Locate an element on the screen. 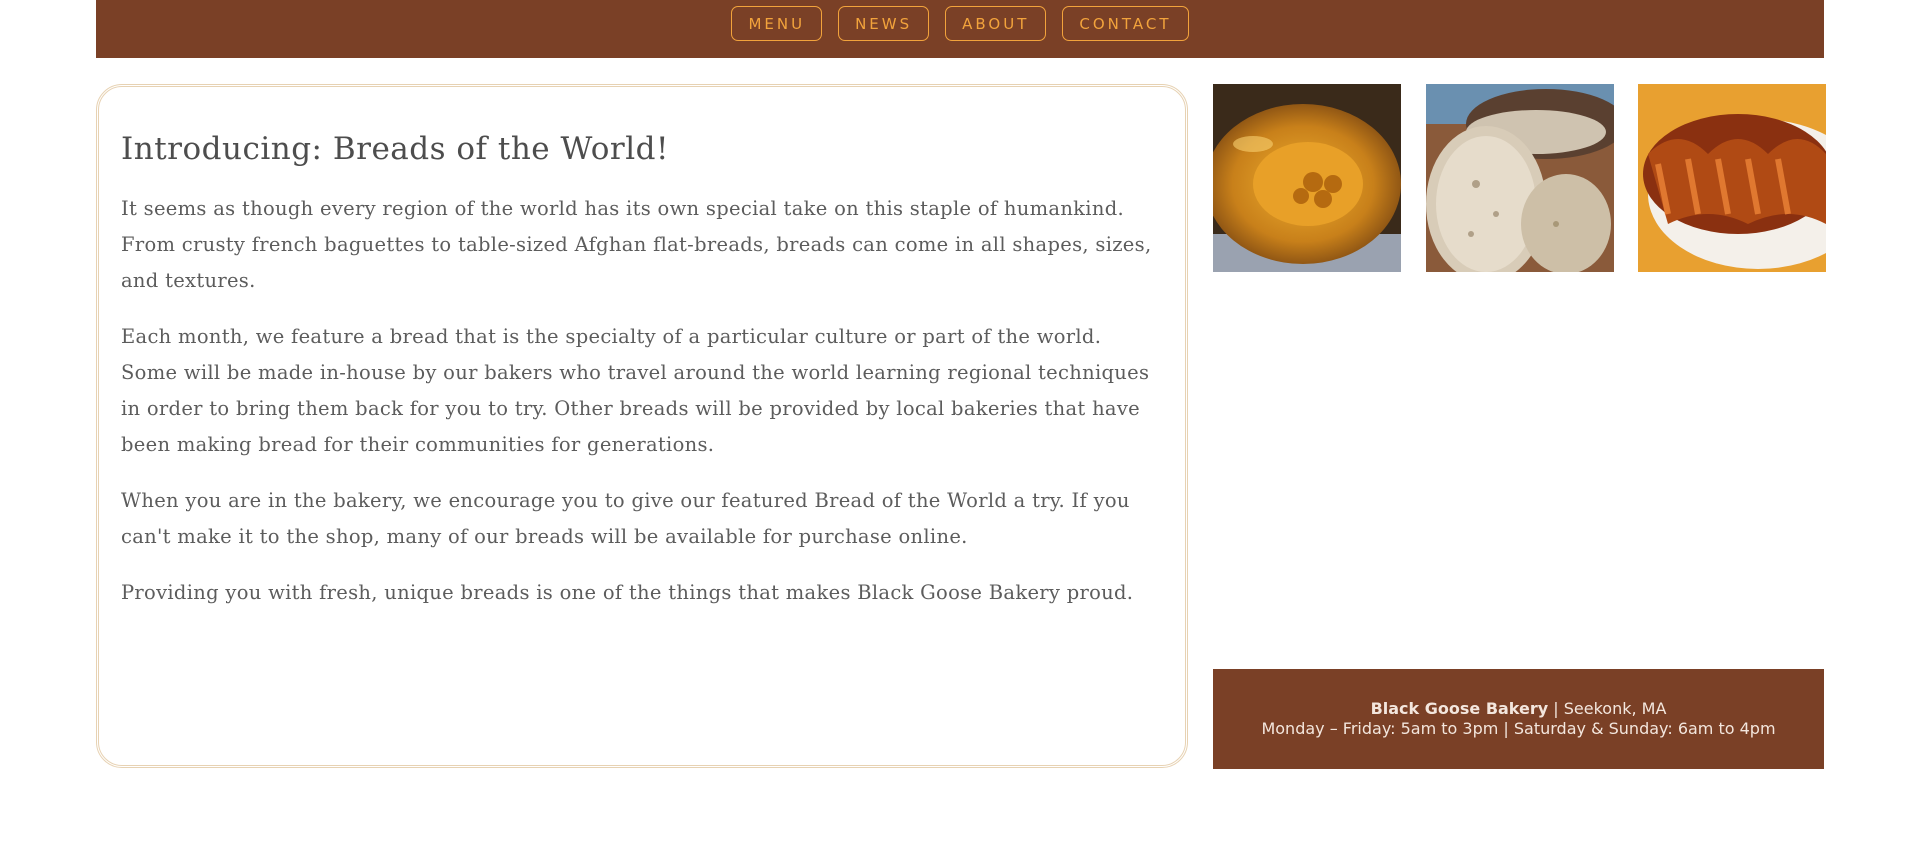  bakery-name: Black Goose Bakery is located at coordinates (1459, 708).